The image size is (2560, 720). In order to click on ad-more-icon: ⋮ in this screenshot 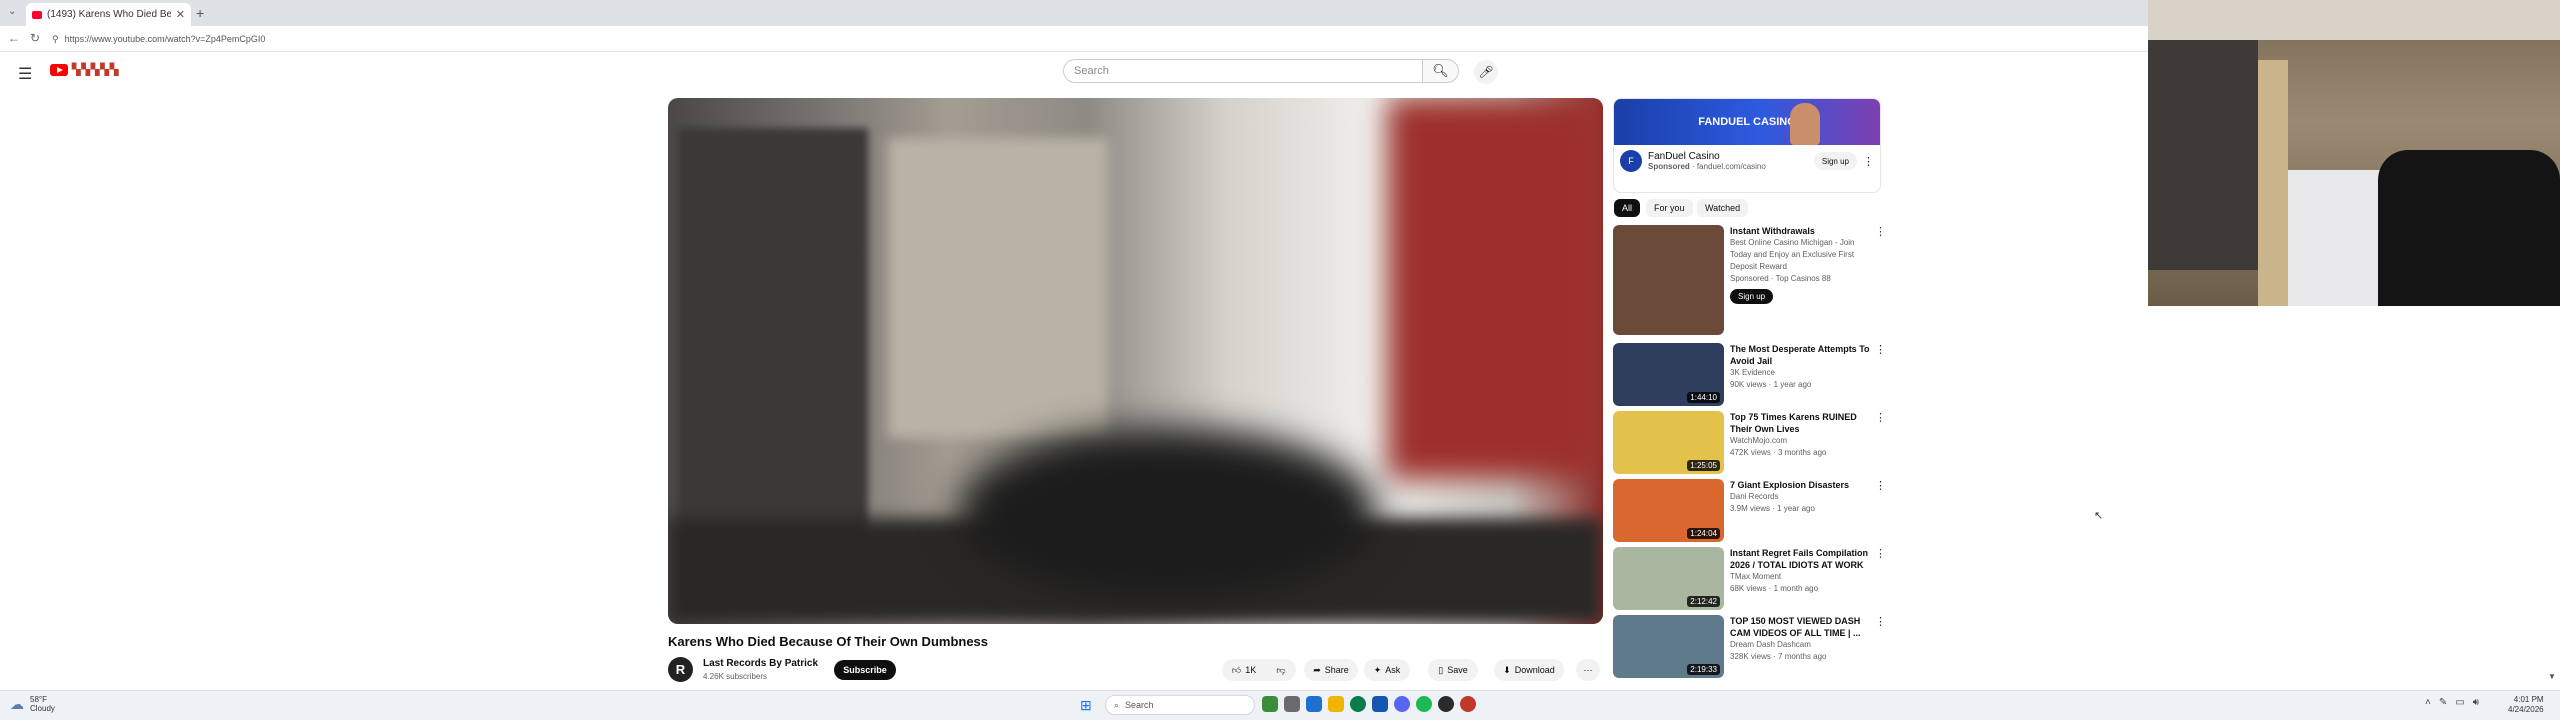, I will do `click(1868, 161)`.